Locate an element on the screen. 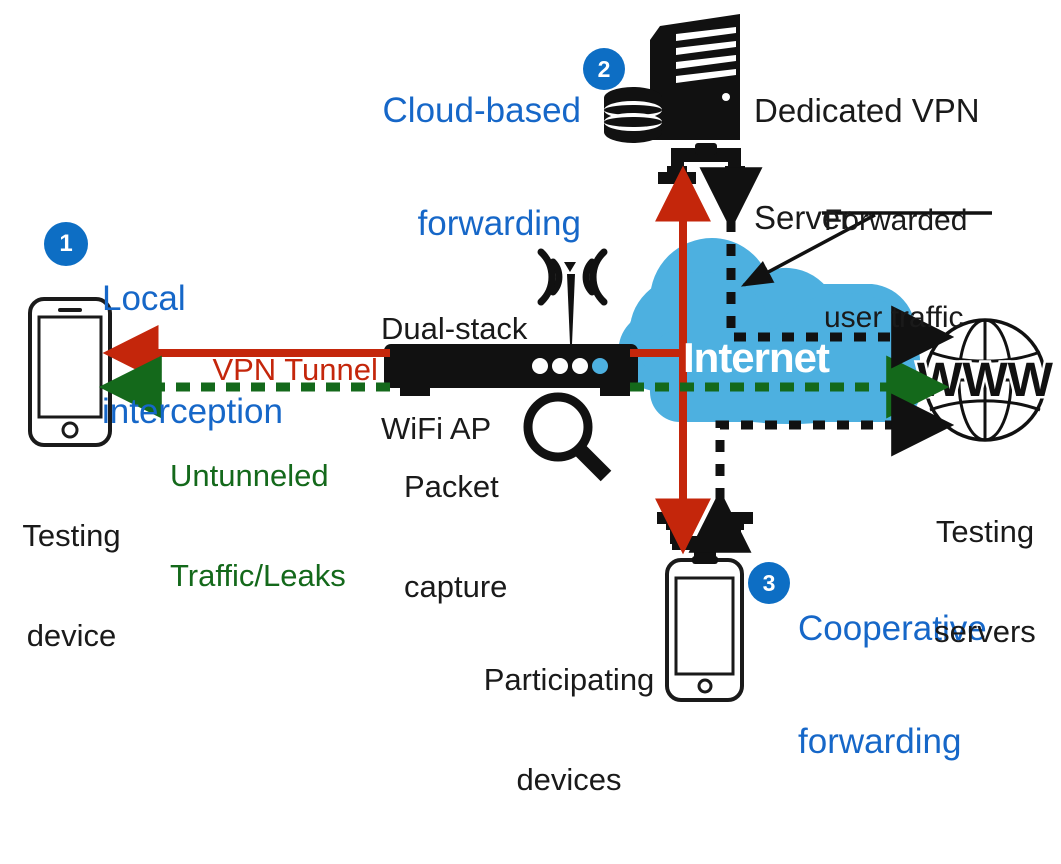 The height and width of the screenshot is (864, 1061). label-participating-devices-line1: Participating is located at coordinates (569, 679).